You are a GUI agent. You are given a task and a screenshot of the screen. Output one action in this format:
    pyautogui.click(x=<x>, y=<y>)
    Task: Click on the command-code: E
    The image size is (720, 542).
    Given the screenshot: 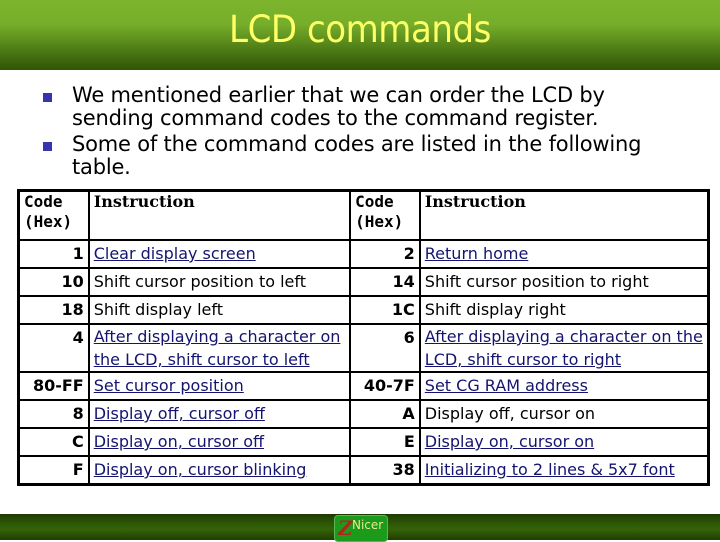 What is the action you would take?
    pyautogui.click(x=385, y=442)
    